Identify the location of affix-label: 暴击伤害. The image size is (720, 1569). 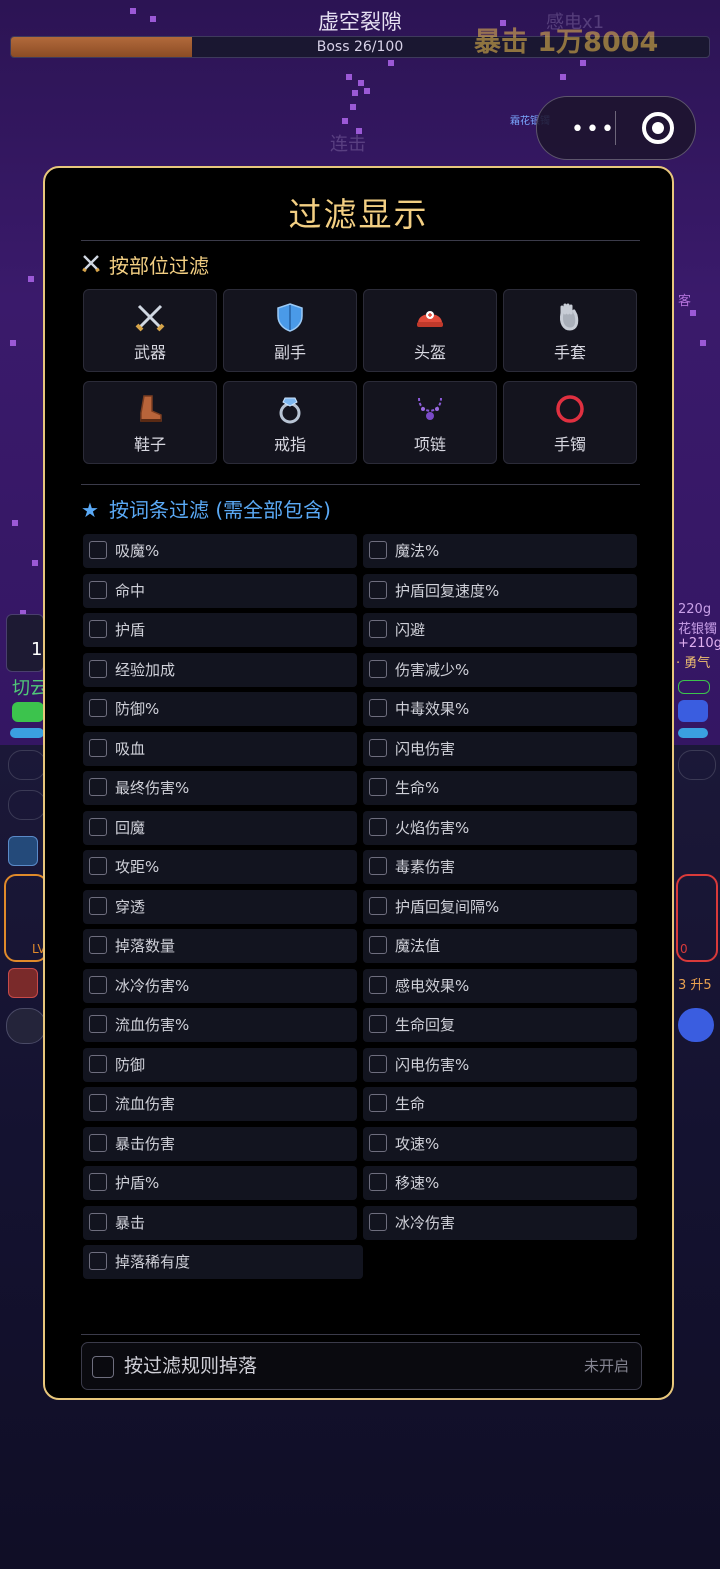
(145, 1143).